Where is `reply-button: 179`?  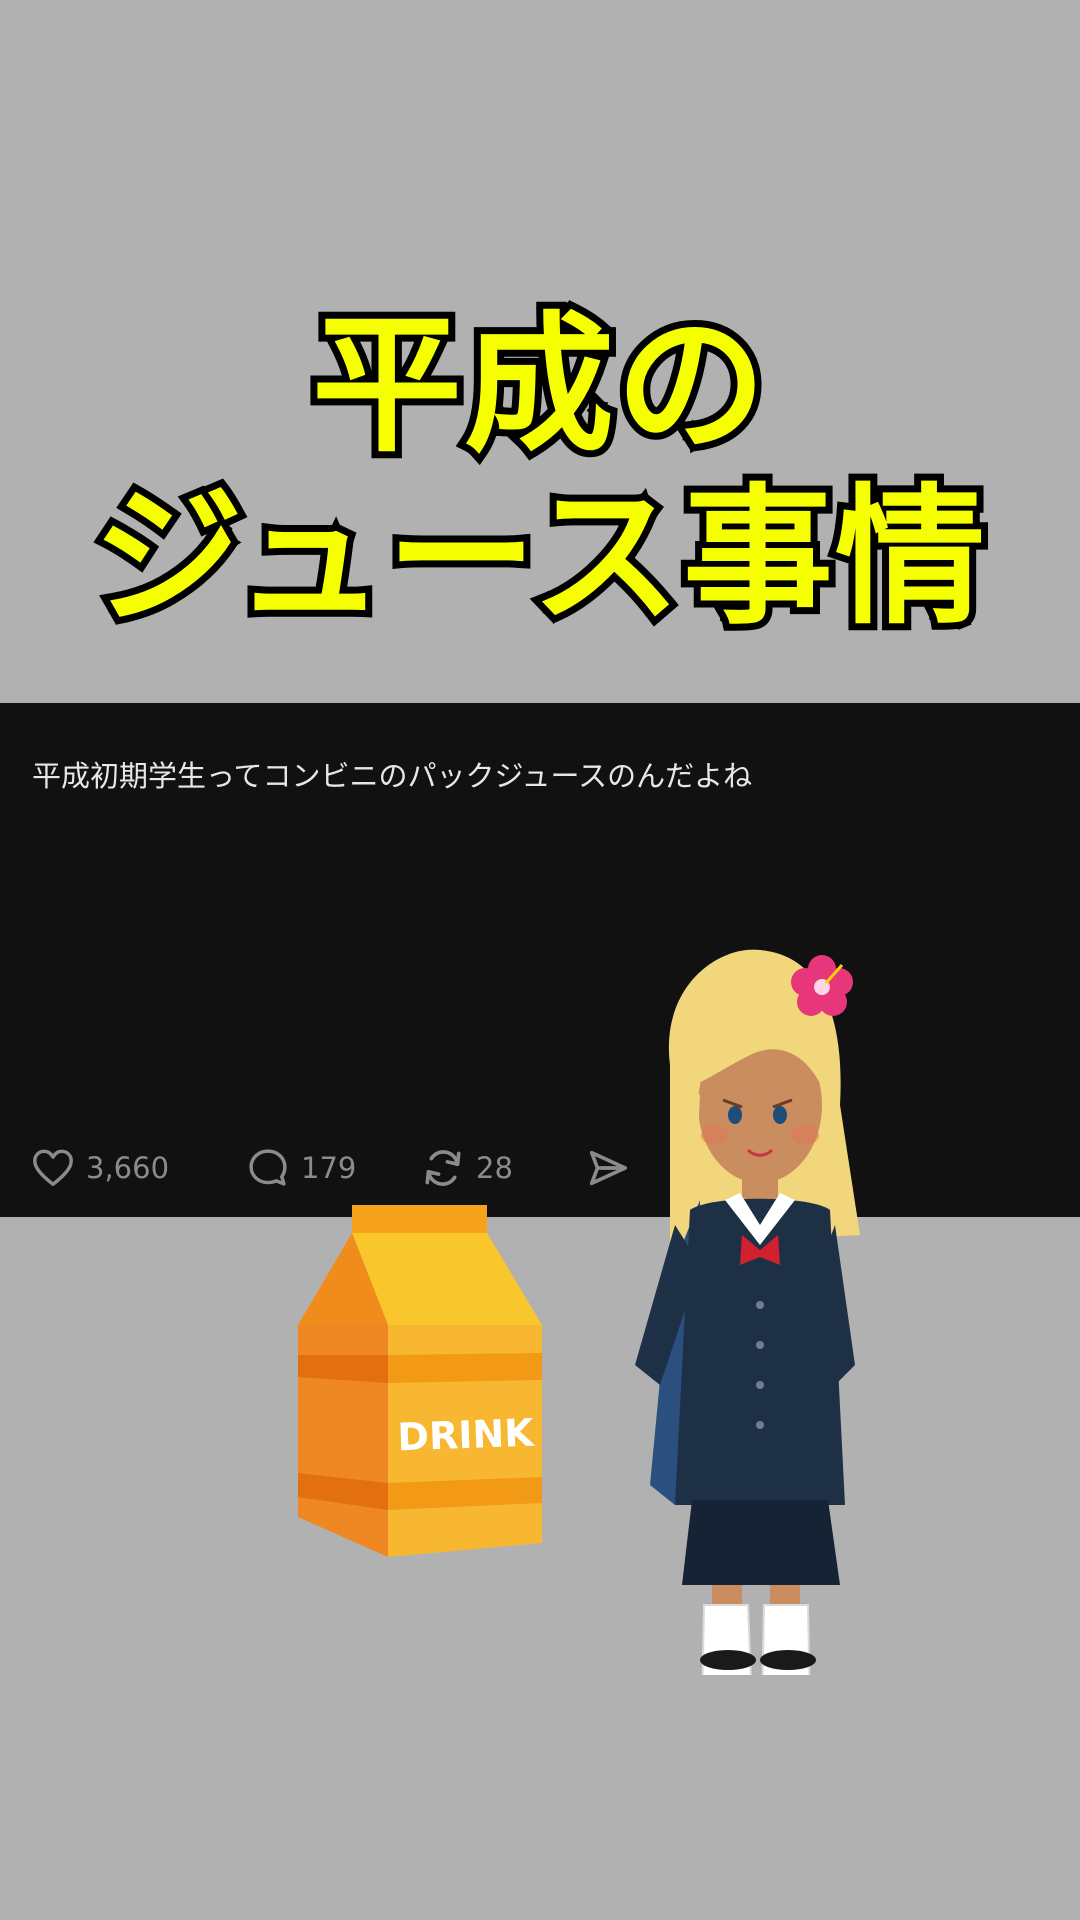
reply-button: 179 is located at coordinates (332, 1168).